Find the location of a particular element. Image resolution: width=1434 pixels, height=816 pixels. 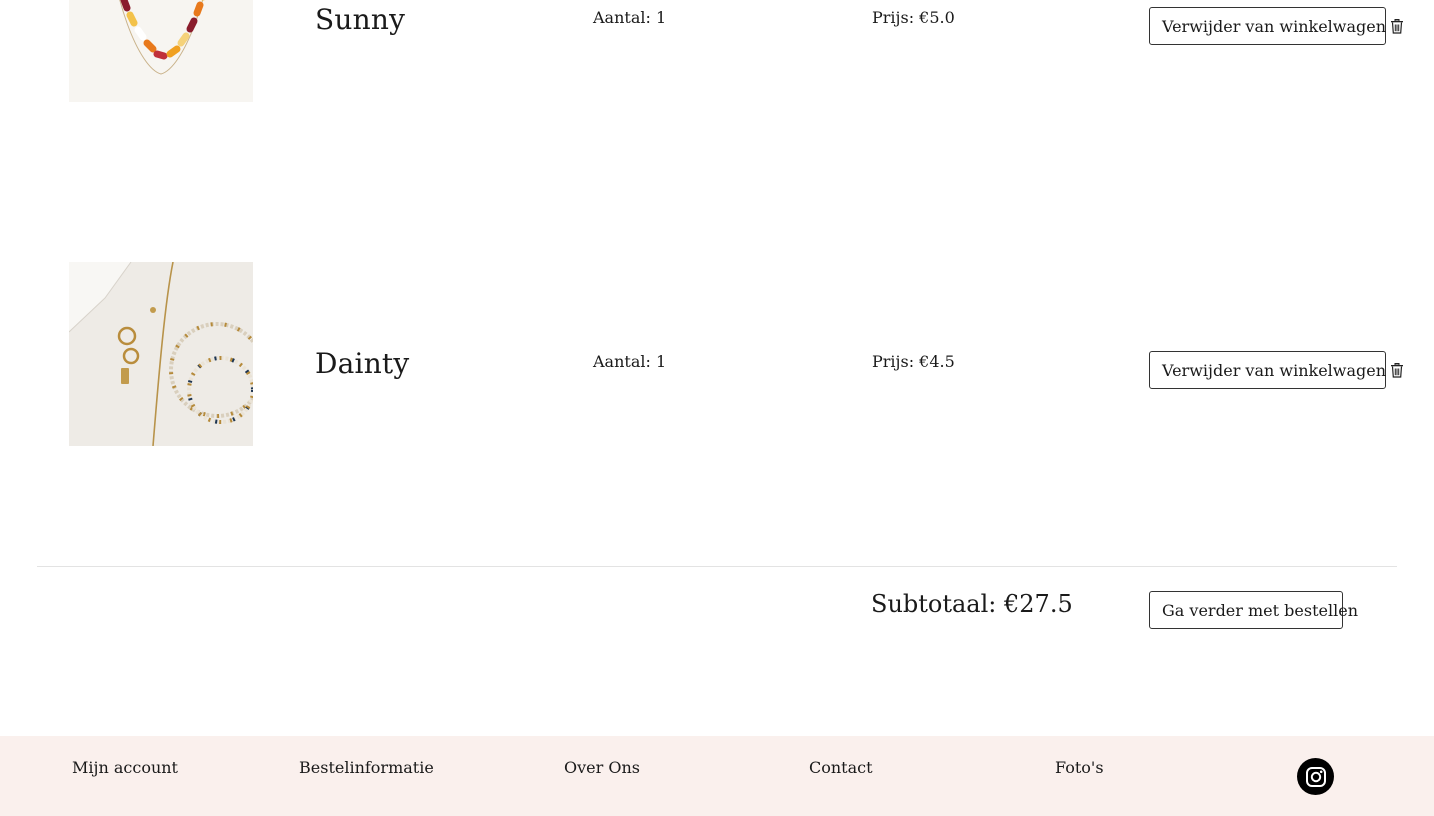

item-price: Prijs: €4.5 is located at coordinates (913, 361).